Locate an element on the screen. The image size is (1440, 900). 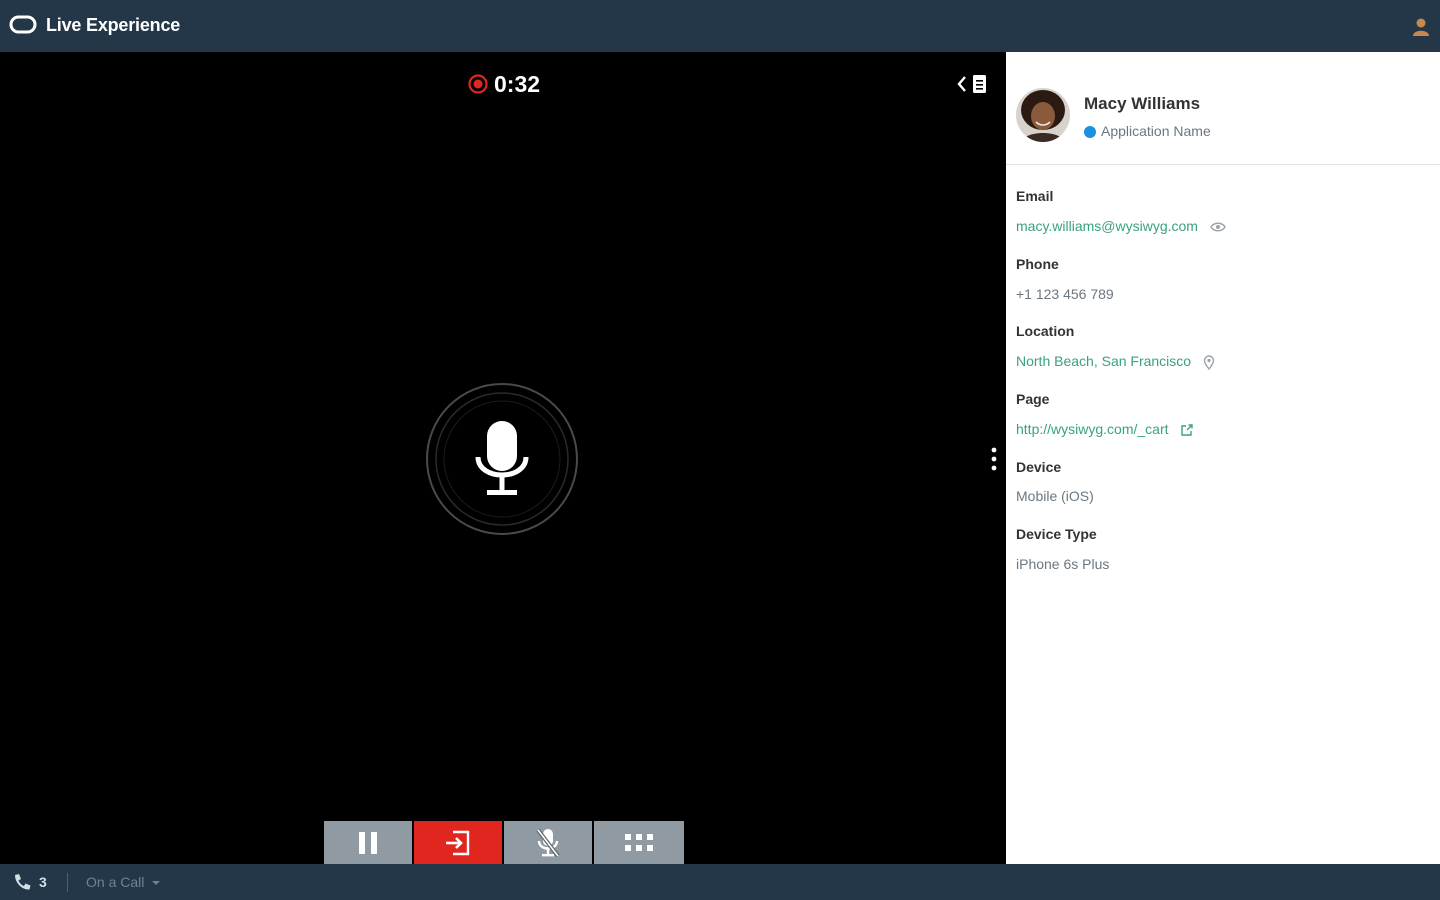
page-value: http://wysiwyg.com/_cart is located at coordinates (1105, 429).